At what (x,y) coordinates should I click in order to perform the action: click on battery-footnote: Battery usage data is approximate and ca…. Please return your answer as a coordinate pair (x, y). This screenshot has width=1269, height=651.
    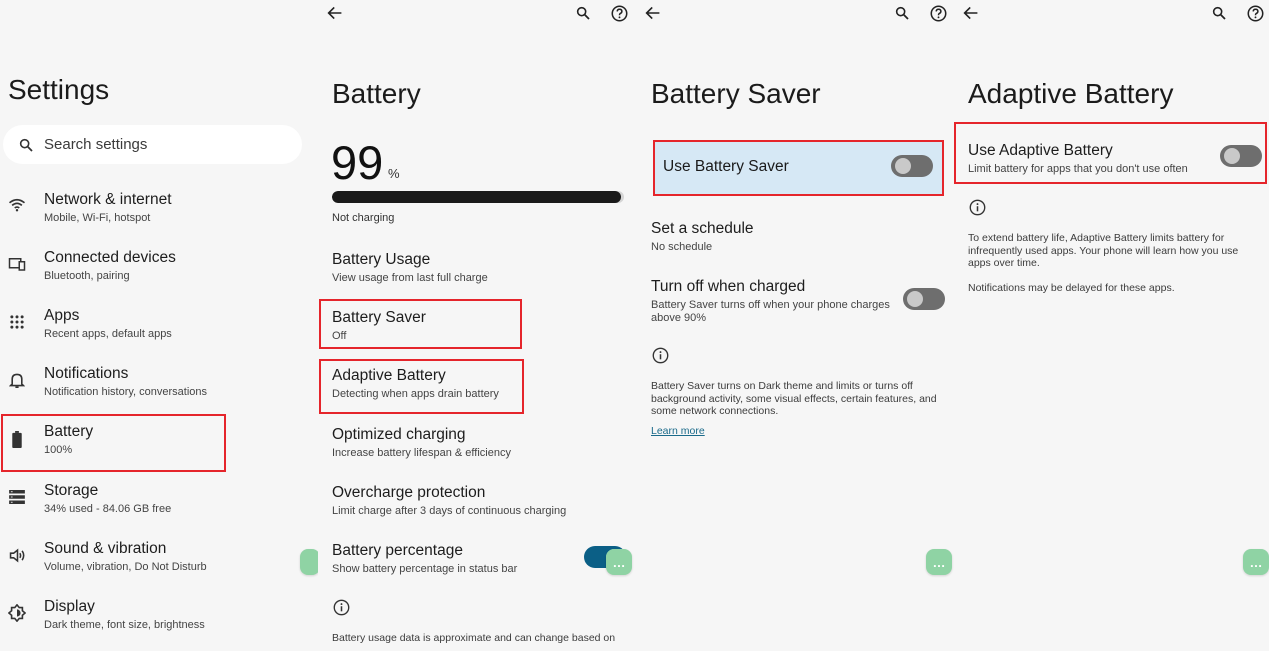
    Looking at the image, I should click on (474, 638).